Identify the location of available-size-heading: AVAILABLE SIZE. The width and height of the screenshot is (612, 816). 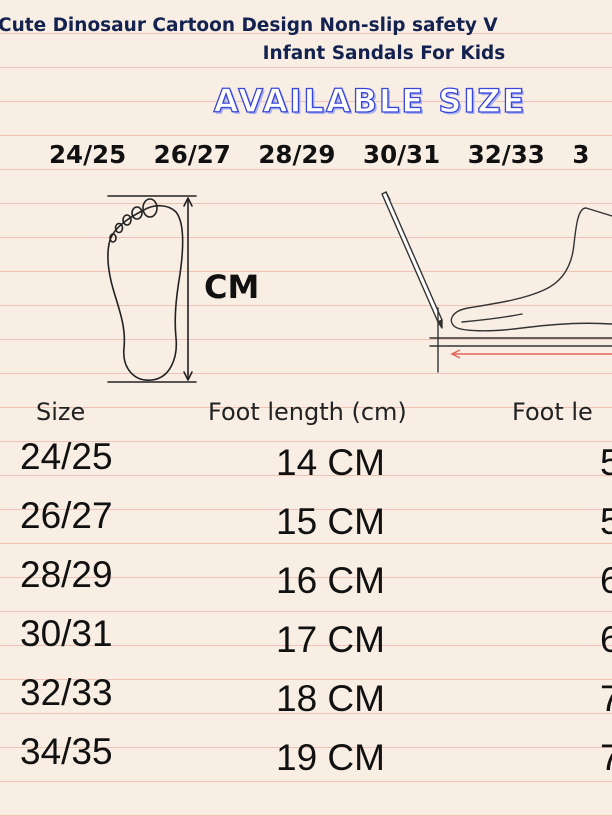
(370, 100).